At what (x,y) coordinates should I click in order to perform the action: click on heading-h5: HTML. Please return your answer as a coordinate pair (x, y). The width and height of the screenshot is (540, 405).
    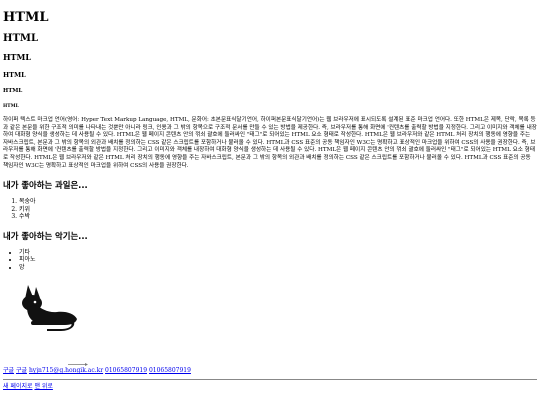
    Looking at the image, I should click on (13, 91).